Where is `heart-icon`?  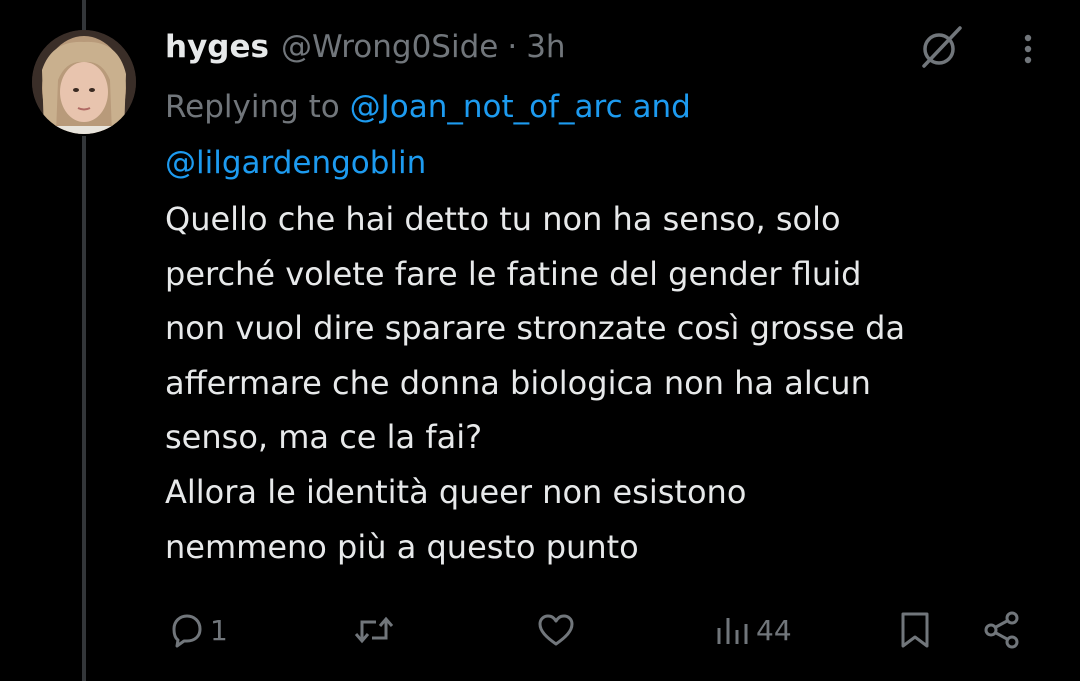
heart-icon is located at coordinates (556, 630).